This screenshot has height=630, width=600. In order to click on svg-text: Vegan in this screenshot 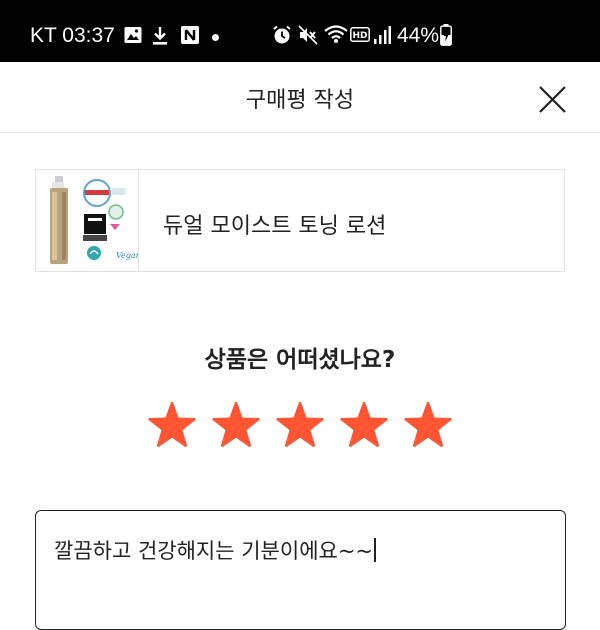, I will do `click(127, 255)`.